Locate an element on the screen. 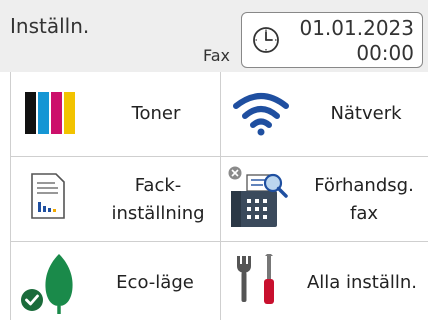 Image resolution: width=428 pixels, height=320 pixels. tile-all-settings-label: Alla inställn. is located at coordinates (362, 282).